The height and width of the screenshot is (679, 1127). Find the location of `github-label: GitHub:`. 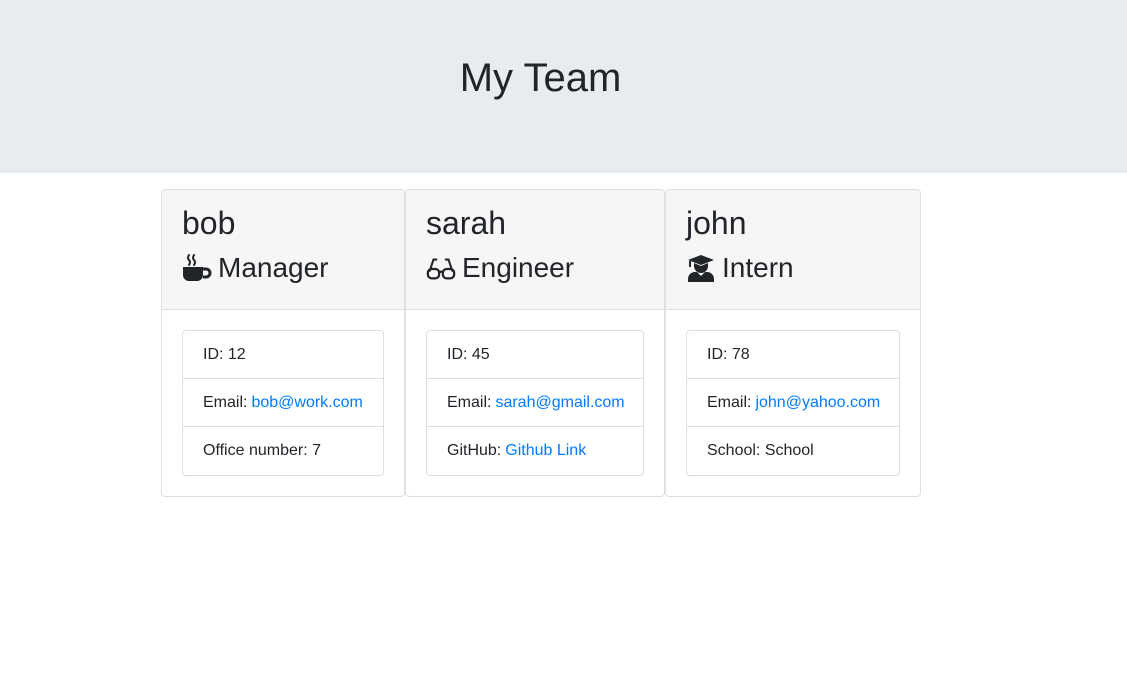

github-label: GitHub: is located at coordinates (474, 450).